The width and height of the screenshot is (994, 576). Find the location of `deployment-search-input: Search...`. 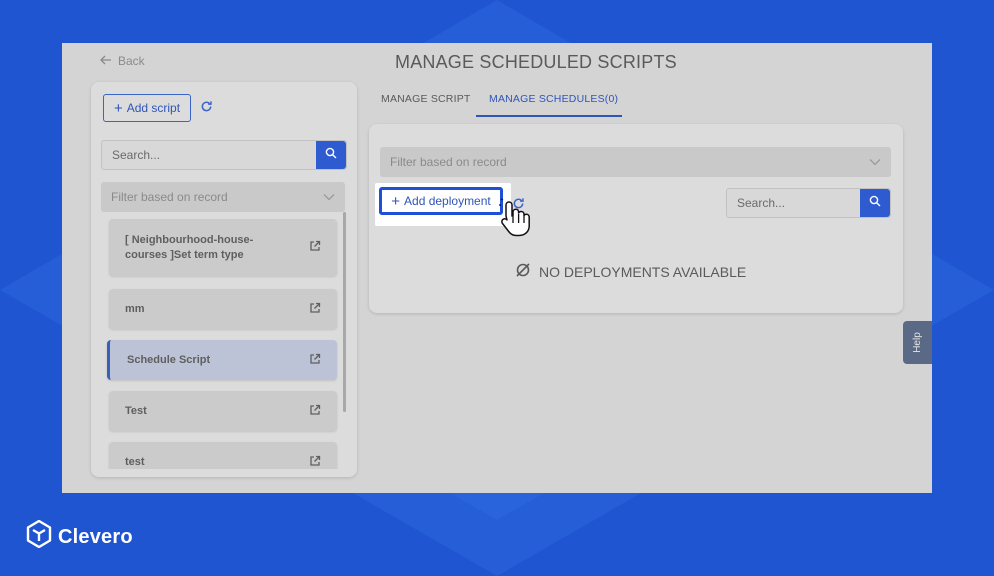

deployment-search-input: Search... is located at coordinates (793, 203).